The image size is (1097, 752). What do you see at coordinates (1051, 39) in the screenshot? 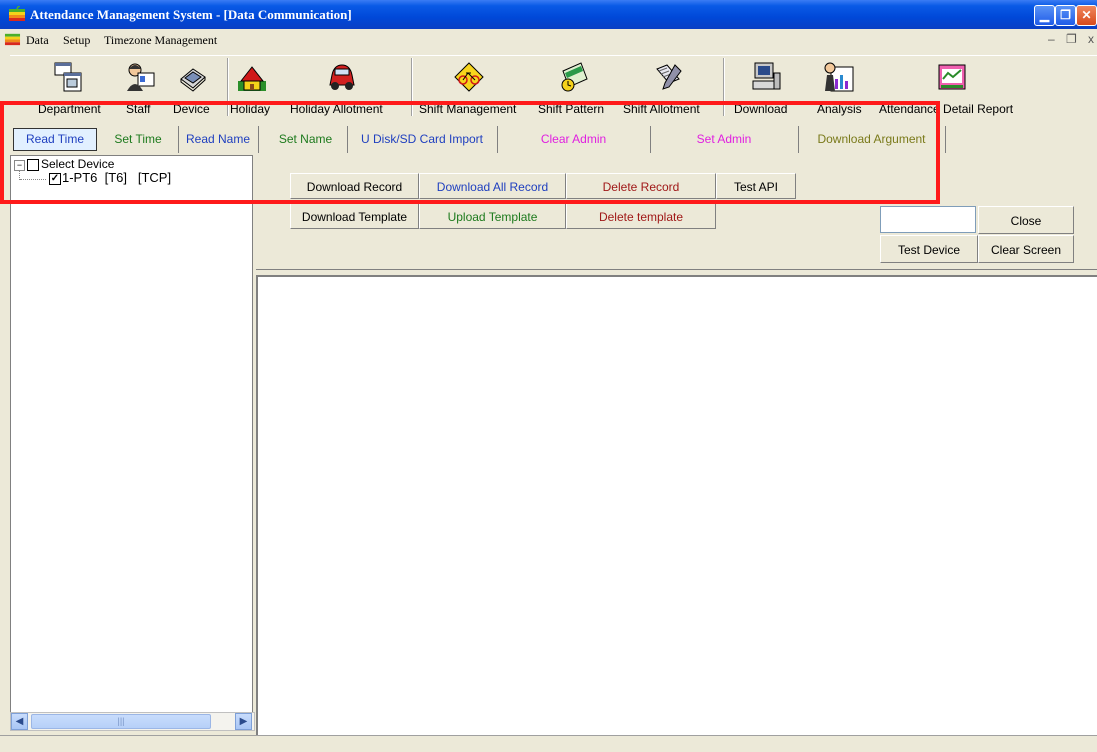
I see `mdi-minimize-button: –` at bounding box center [1051, 39].